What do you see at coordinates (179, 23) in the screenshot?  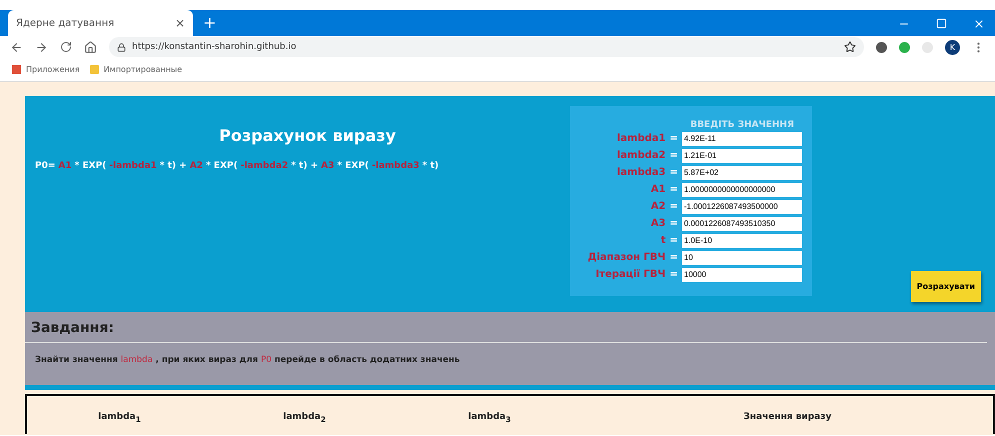 I see `tab-close-button: ×` at bounding box center [179, 23].